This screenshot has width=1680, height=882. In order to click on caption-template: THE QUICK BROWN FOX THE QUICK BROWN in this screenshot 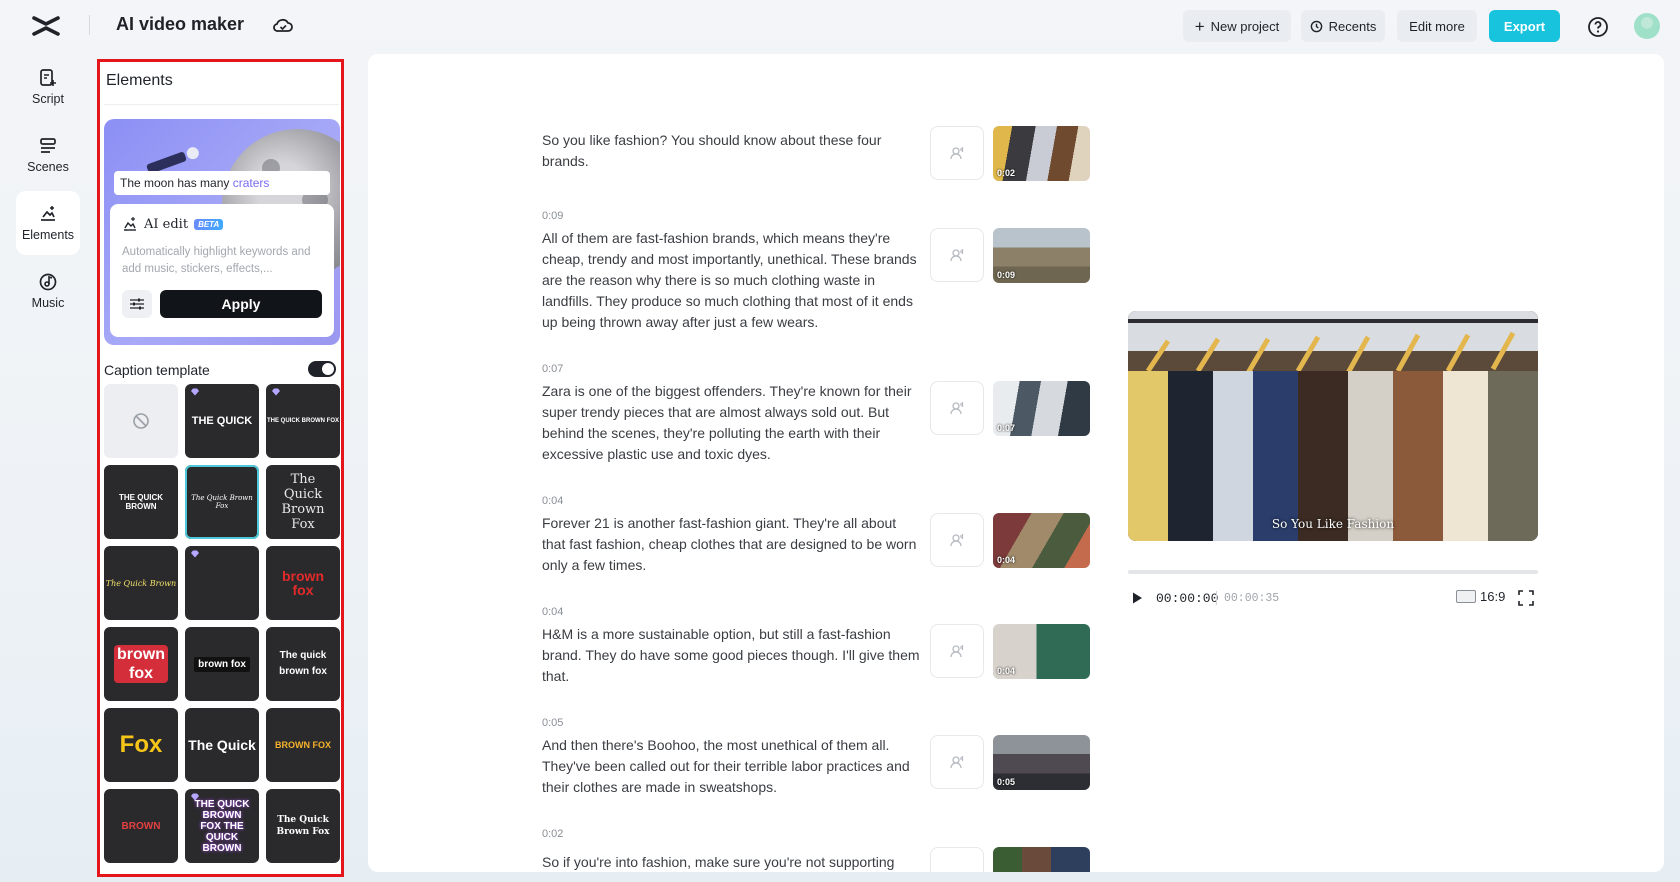, I will do `click(222, 826)`.